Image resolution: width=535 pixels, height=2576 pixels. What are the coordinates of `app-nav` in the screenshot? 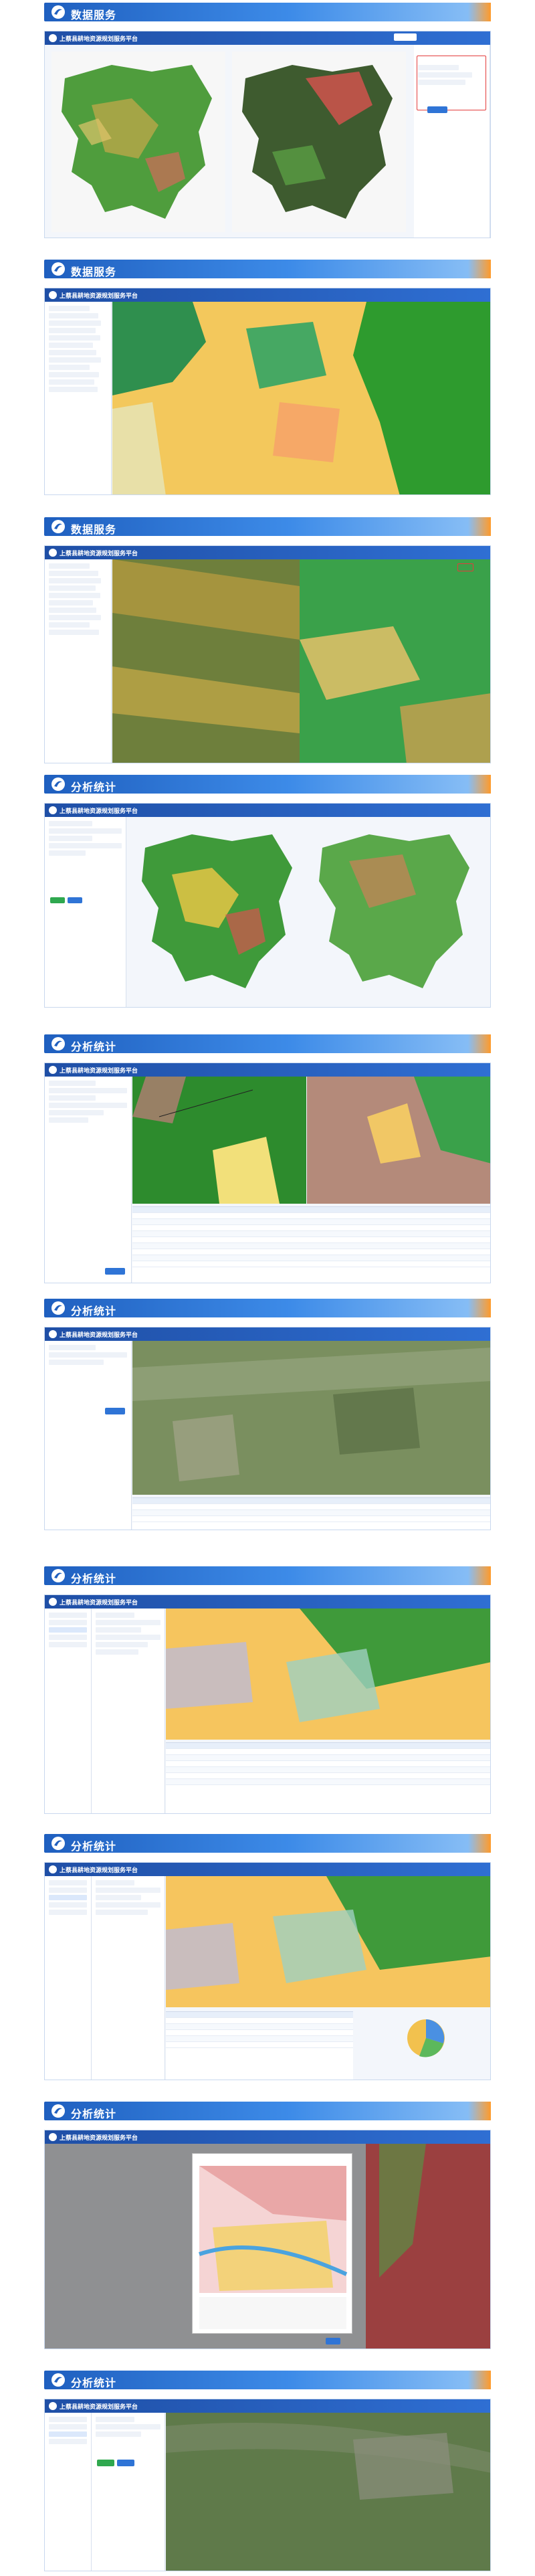 It's located at (435, 37).